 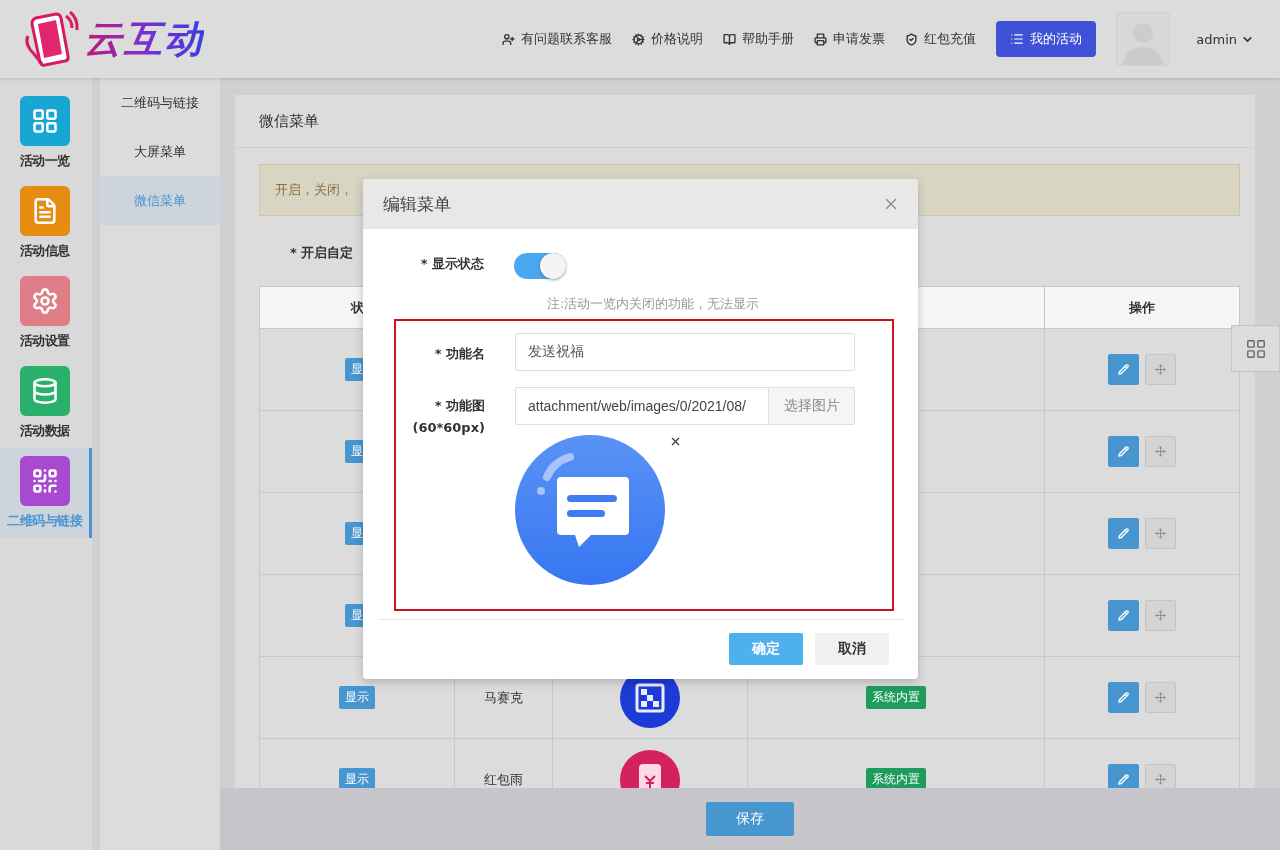 I want to click on dialog-title: 编辑菜单, so click(x=417, y=204).